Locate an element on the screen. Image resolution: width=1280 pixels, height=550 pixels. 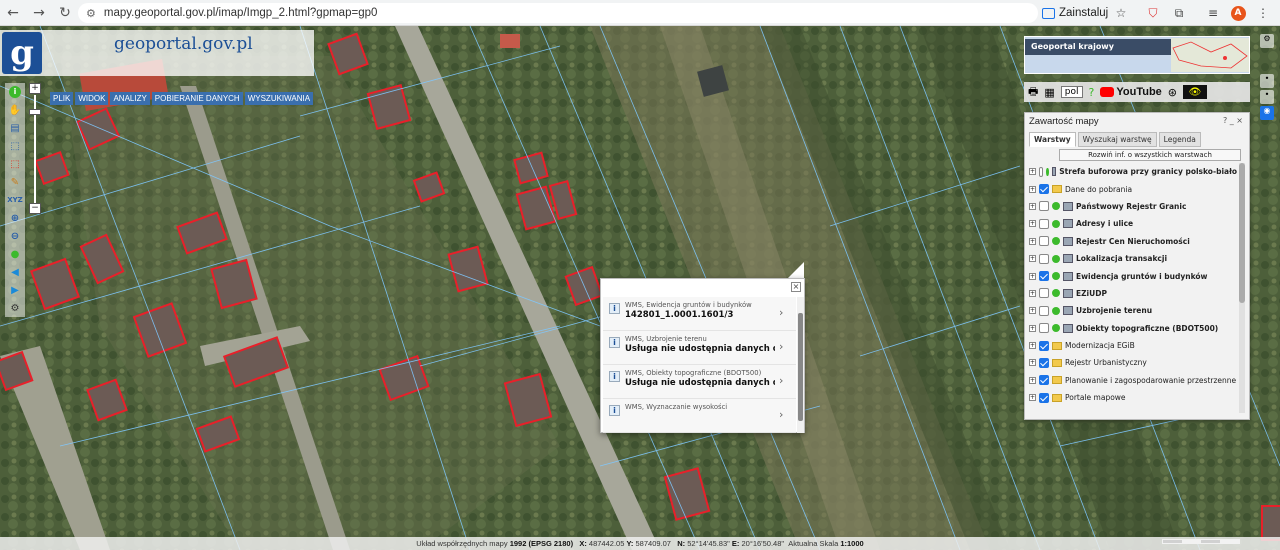
tab-legenda: Legenda is located at coordinates (1179, 139).